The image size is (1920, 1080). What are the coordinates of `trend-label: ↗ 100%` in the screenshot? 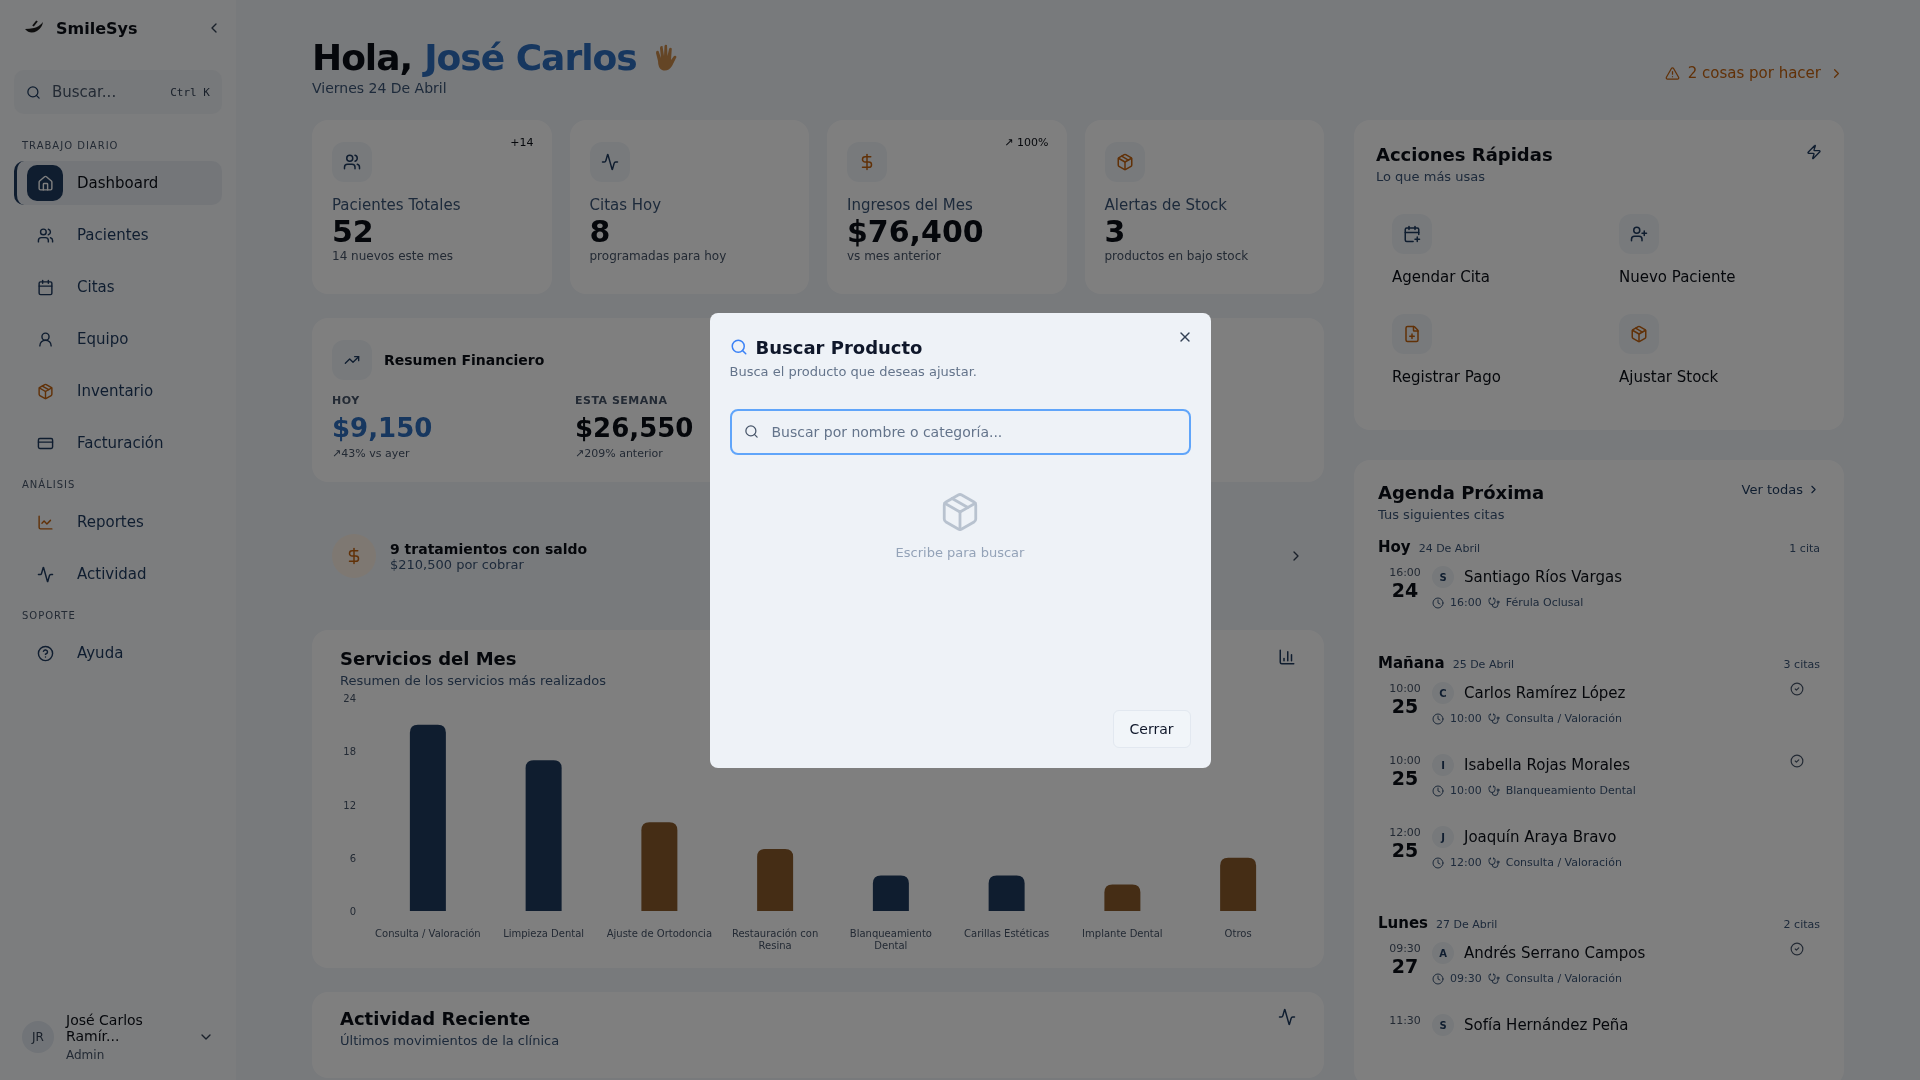 It's located at (1026, 142).